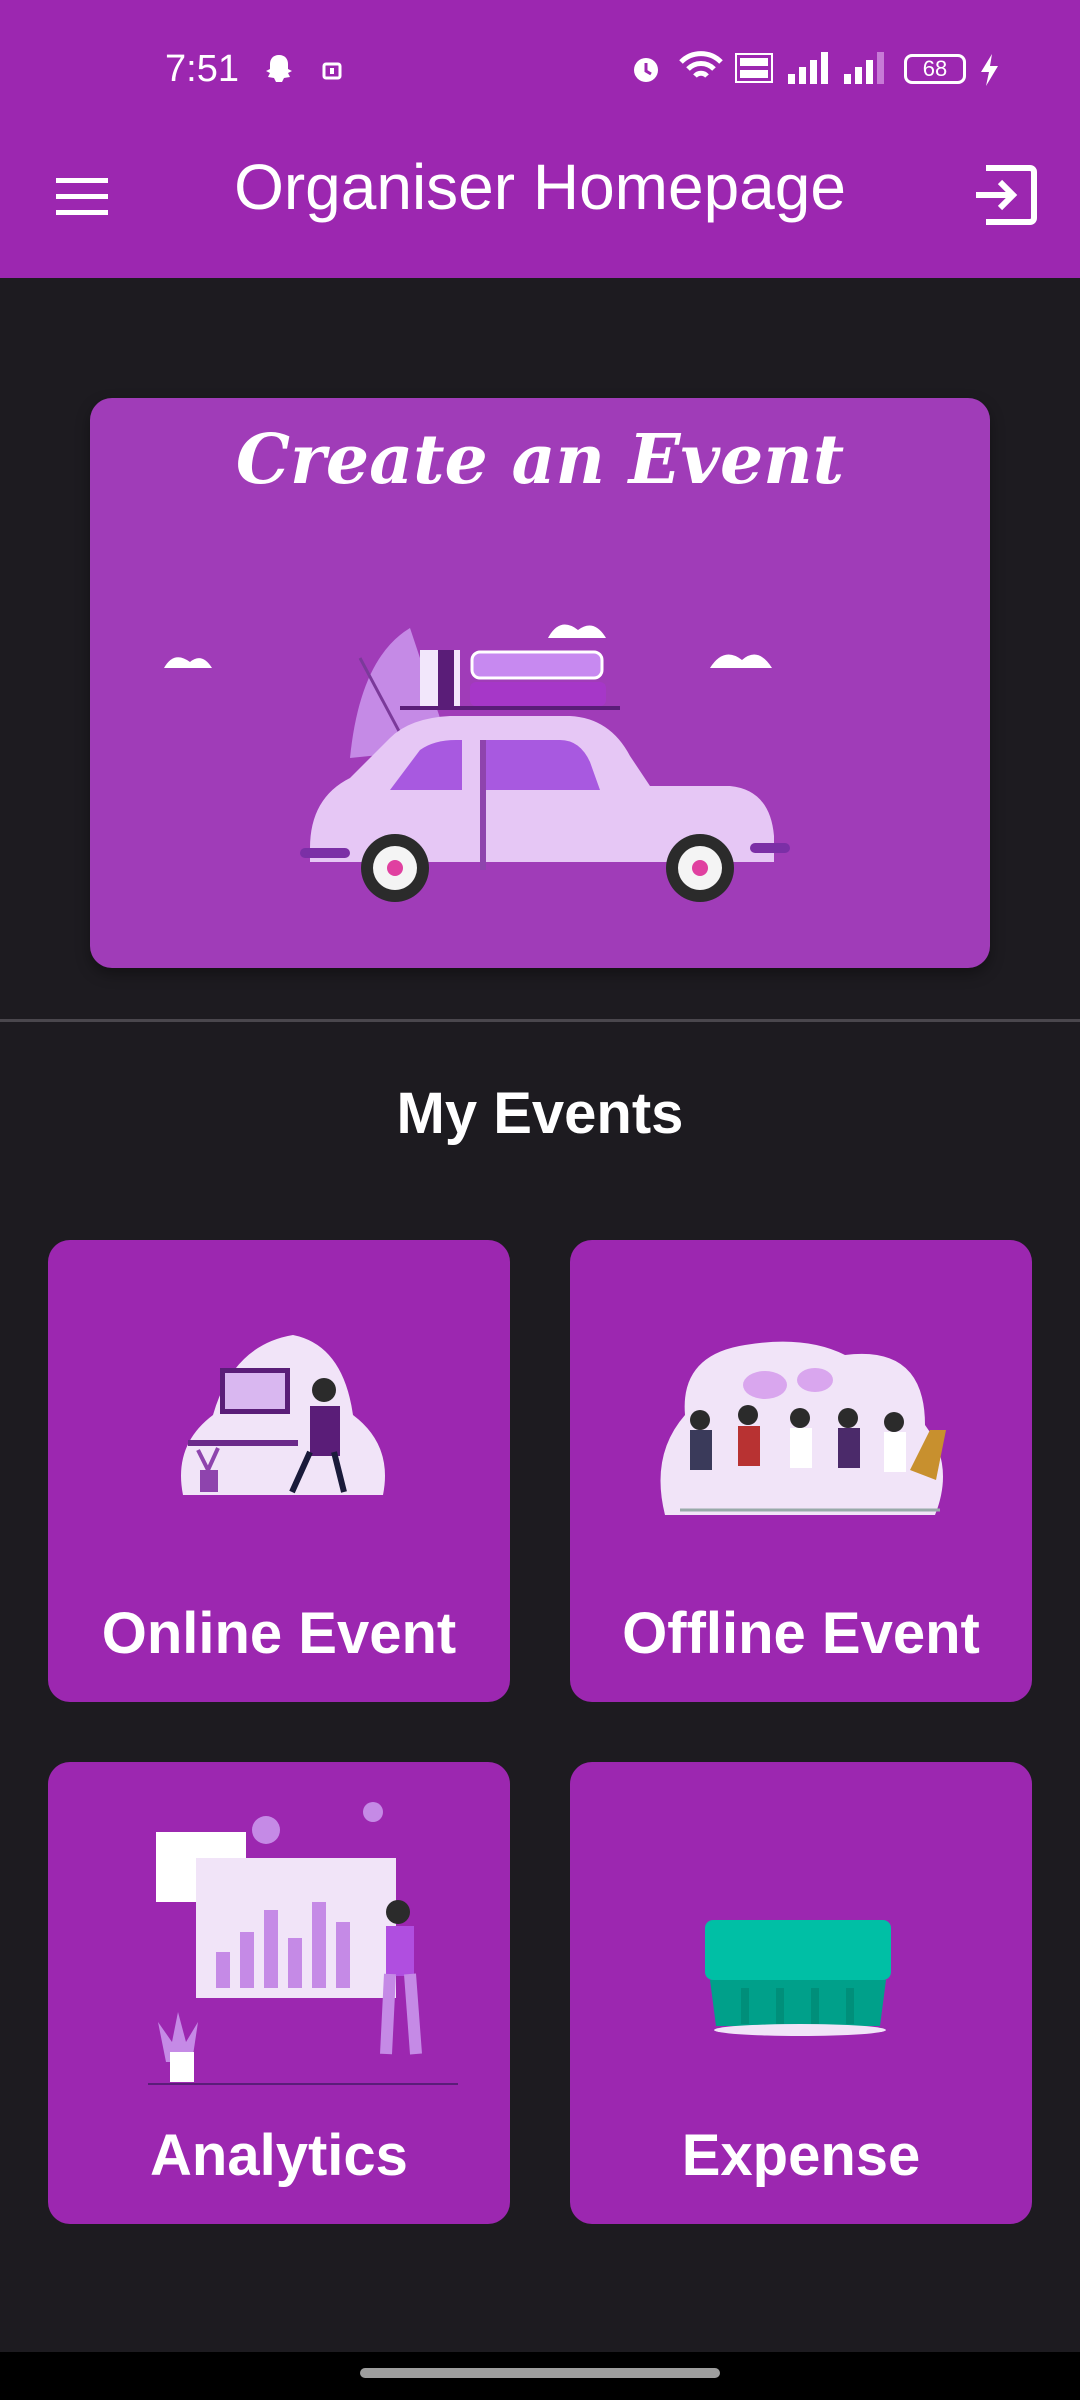 The width and height of the screenshot is (1080, 2400). Describe the element at coordinates (540, 70) in the screenshot. I see `status-bar: 7:51 68` at that location.